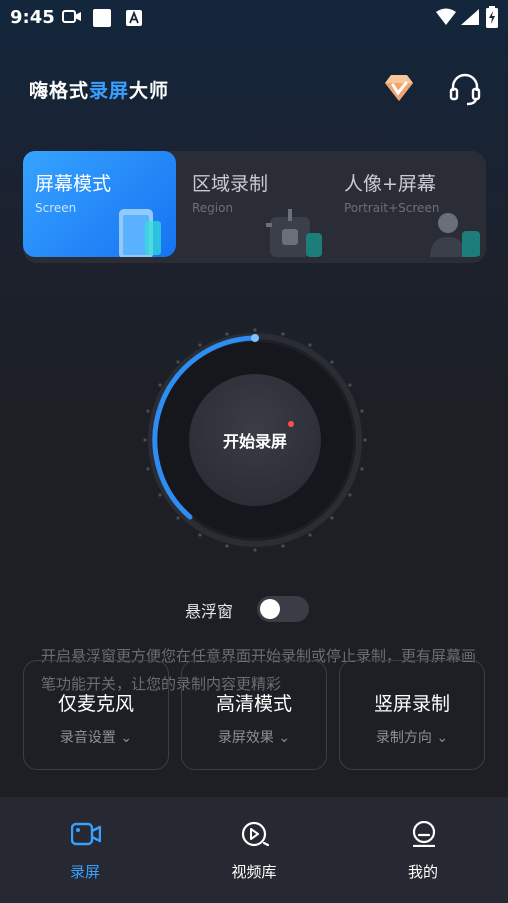  What do you see at coordinates (294, 233) in the screenshot?
I see `region-icon` at bounding box center [294, 233].